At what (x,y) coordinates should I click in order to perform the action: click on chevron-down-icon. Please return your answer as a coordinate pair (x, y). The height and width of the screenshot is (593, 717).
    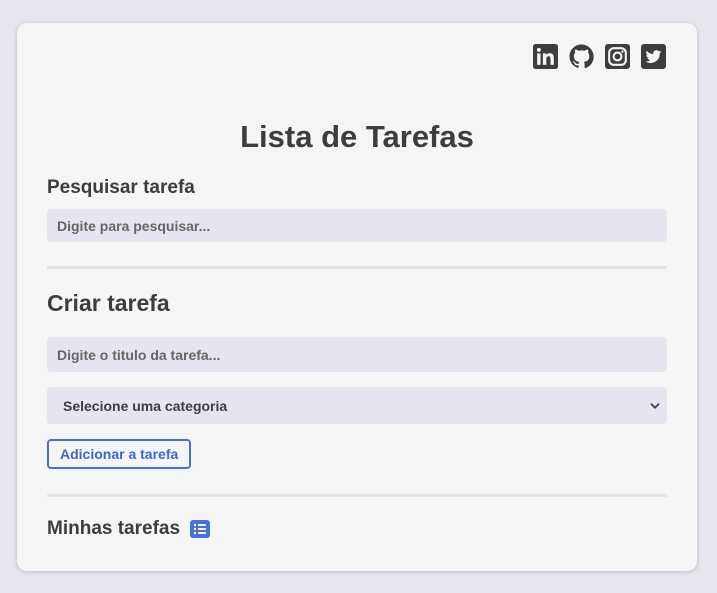
    Looking at the image, I should click on (655, 405).